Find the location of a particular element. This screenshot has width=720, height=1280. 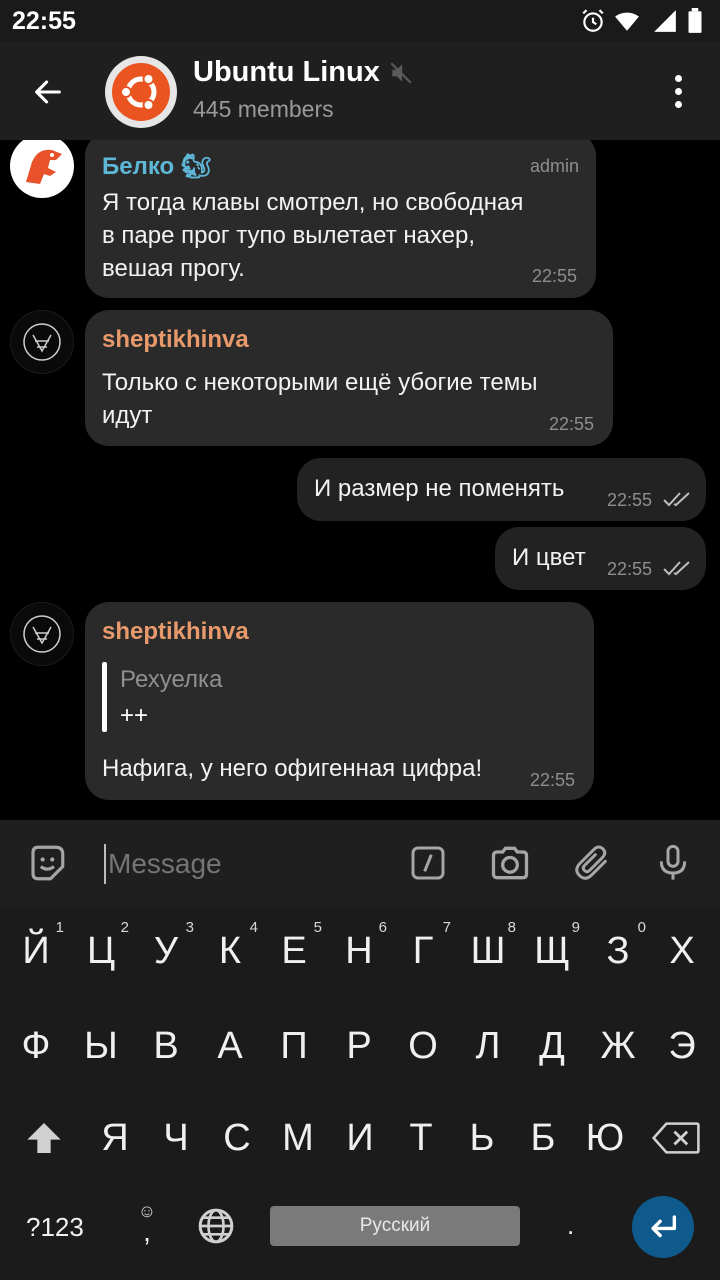

key-Ь: Ь is located at coordinates (482, 1138).